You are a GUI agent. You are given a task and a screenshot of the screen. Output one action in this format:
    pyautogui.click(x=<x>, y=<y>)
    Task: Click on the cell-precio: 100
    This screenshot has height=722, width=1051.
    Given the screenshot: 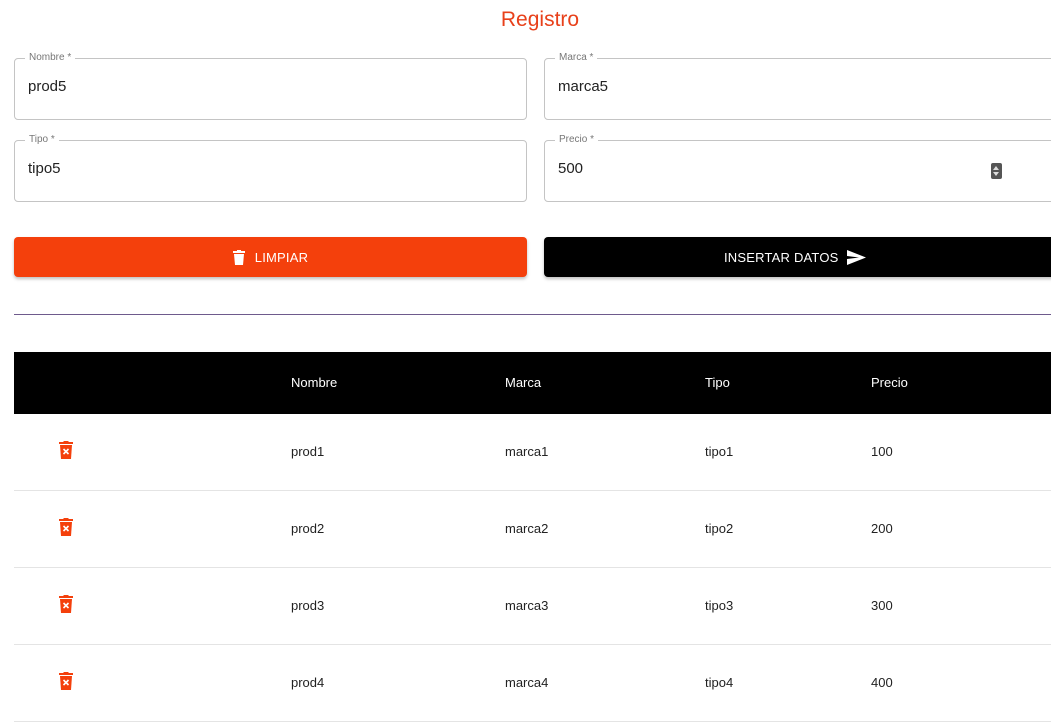 What is the action you would take?
    pyautogui.click(x=882, y=451)
    